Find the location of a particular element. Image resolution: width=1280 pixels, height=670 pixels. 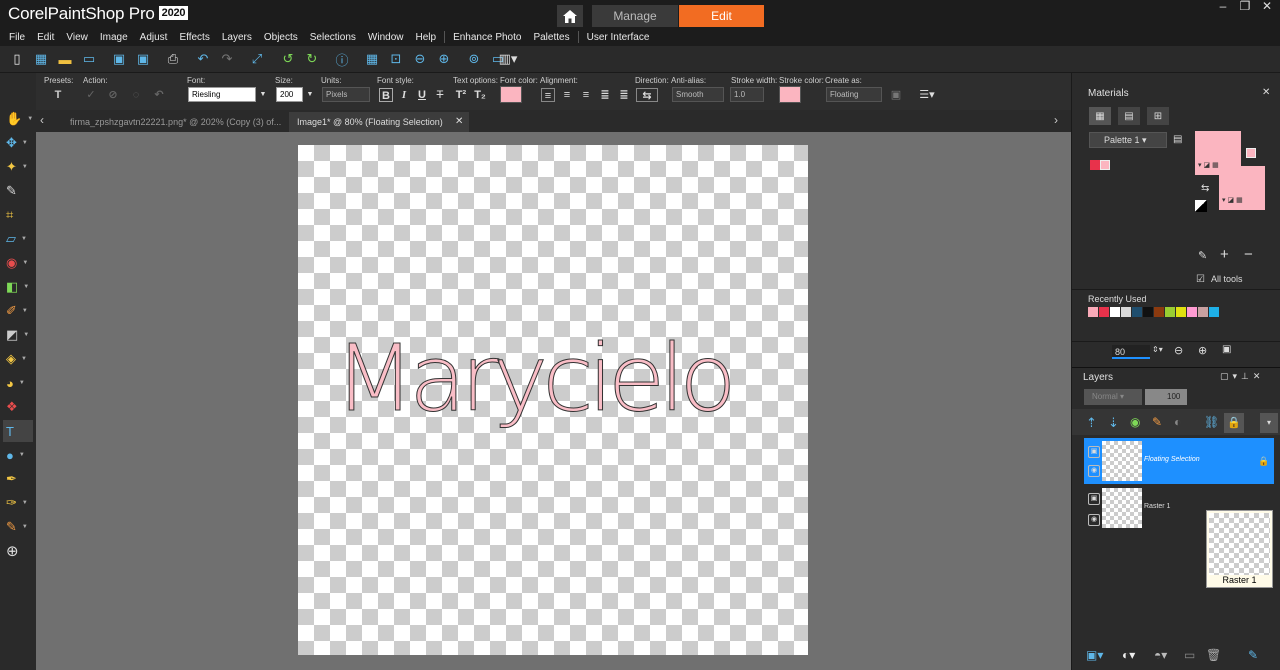

pen-tool-icon: ✒ is located at coordinates (18, 479).